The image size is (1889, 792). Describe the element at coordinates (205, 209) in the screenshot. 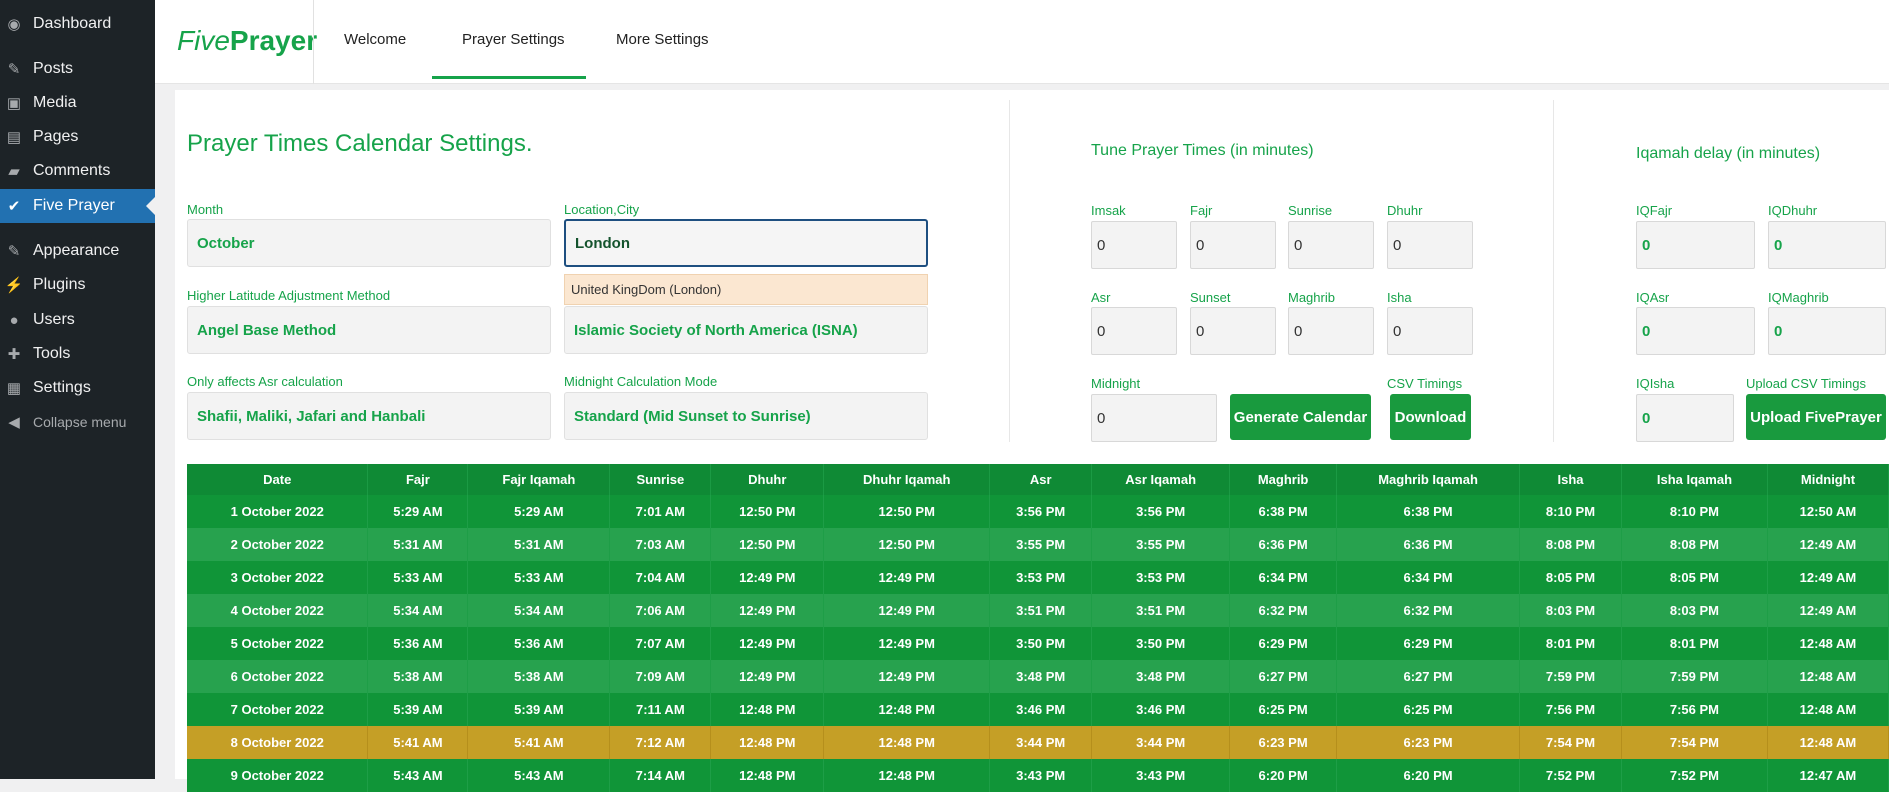

I see `month-label: Month` at that location.